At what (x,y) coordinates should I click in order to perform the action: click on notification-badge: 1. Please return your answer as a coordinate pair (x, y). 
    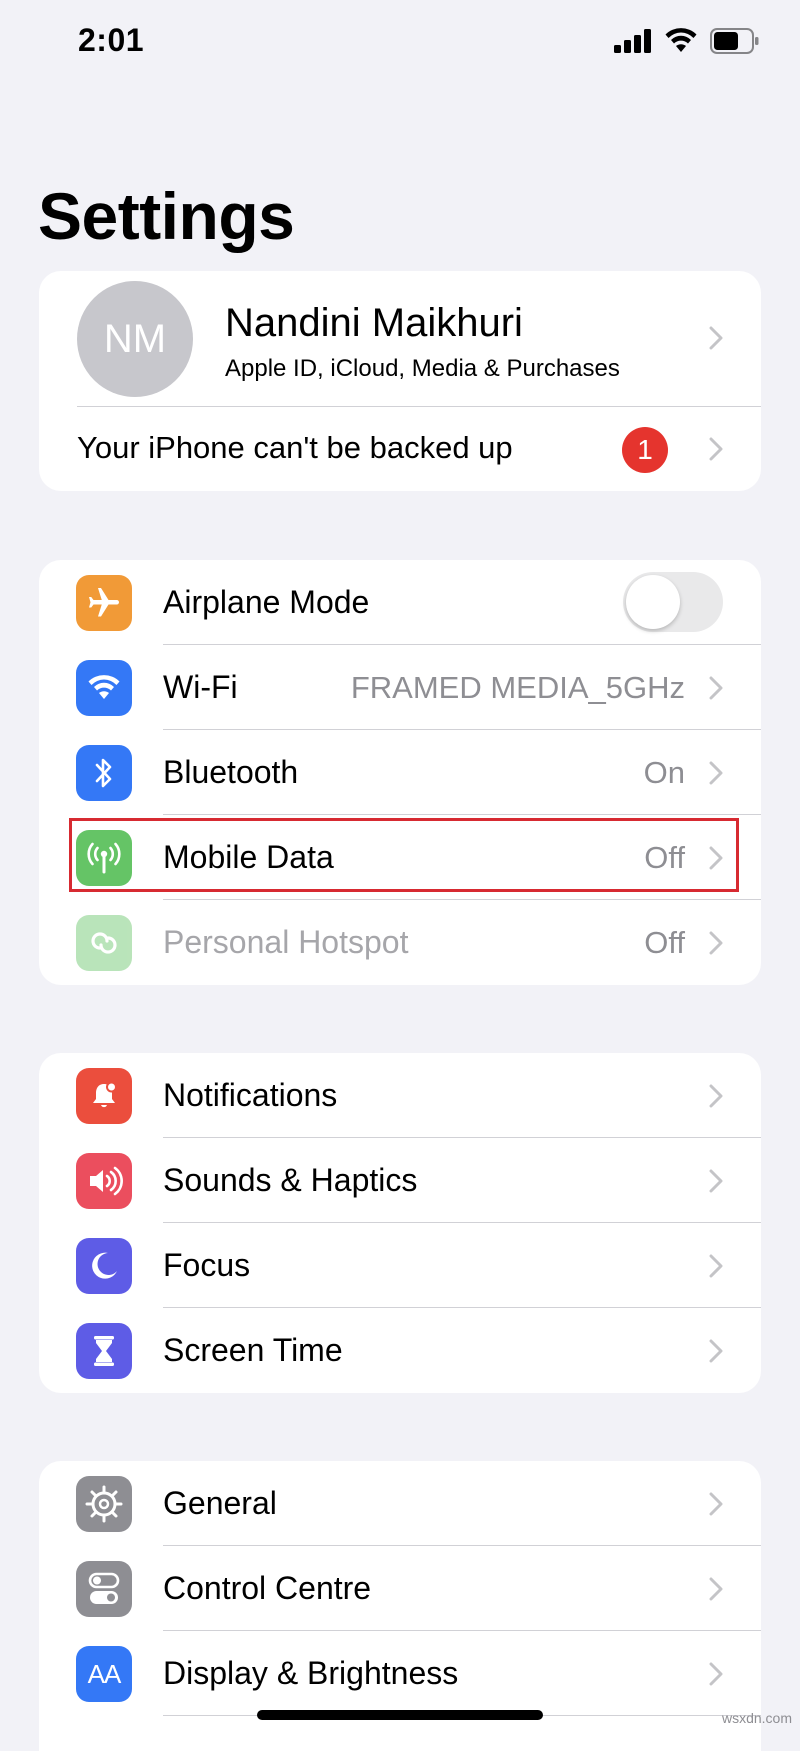
    Looking at the image, I should click on (645, 450).